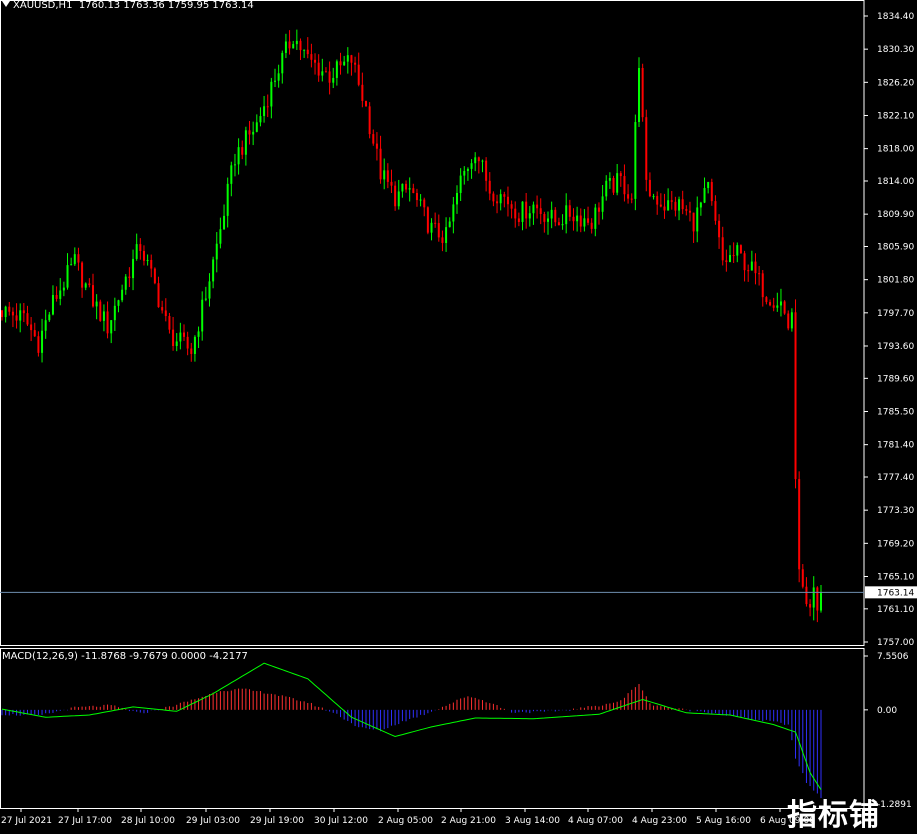 This screenshot has height=834, width=917. I want to click on time-axis-label: 5 Aug 16:00, so click(723, 821).